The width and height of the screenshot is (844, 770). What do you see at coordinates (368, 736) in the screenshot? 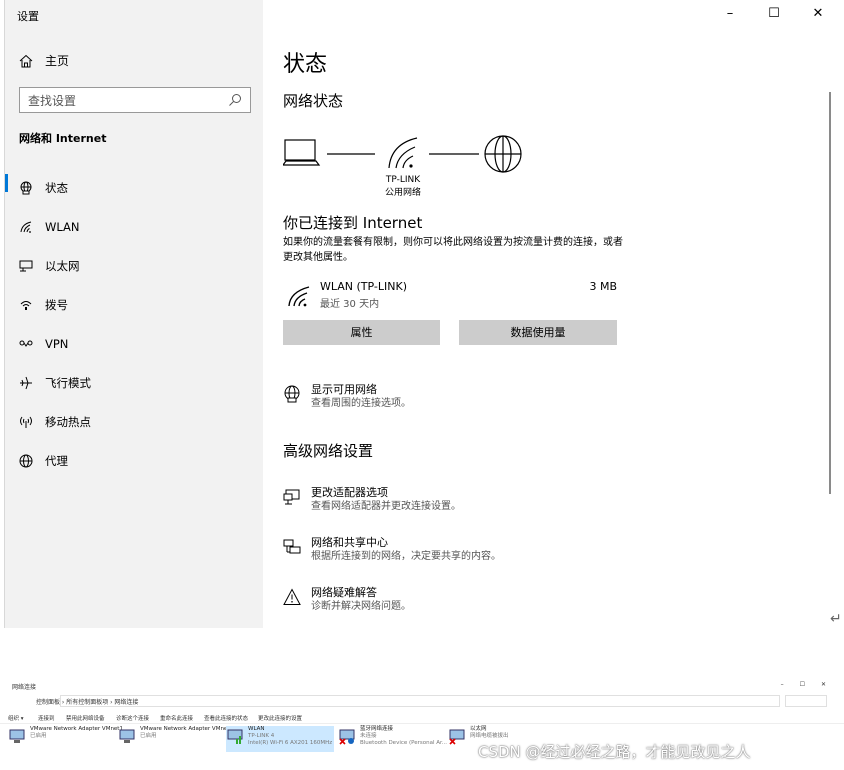
I see `adapter-status: 未连接` at bounding box center [368, 736].